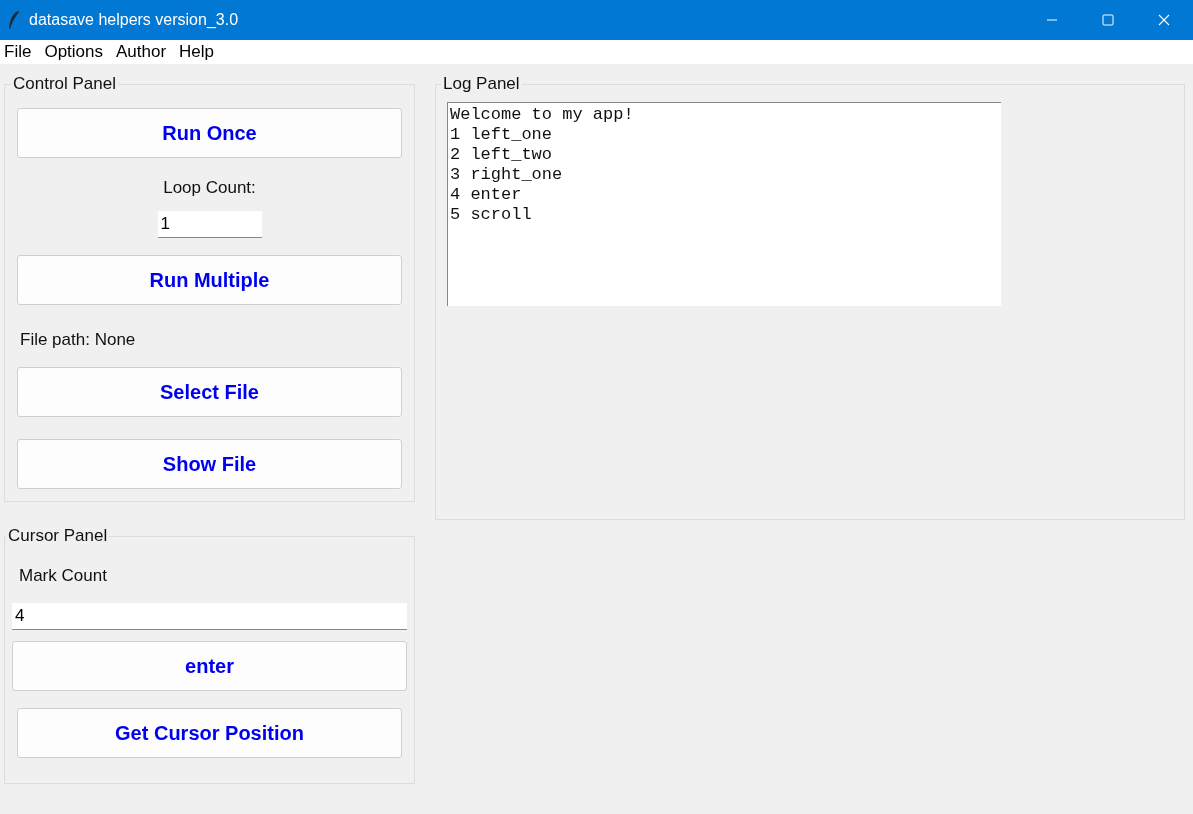  Describe the element at coordinates (209, 616) in the screenshot. I see `input-field: 4` at that location.